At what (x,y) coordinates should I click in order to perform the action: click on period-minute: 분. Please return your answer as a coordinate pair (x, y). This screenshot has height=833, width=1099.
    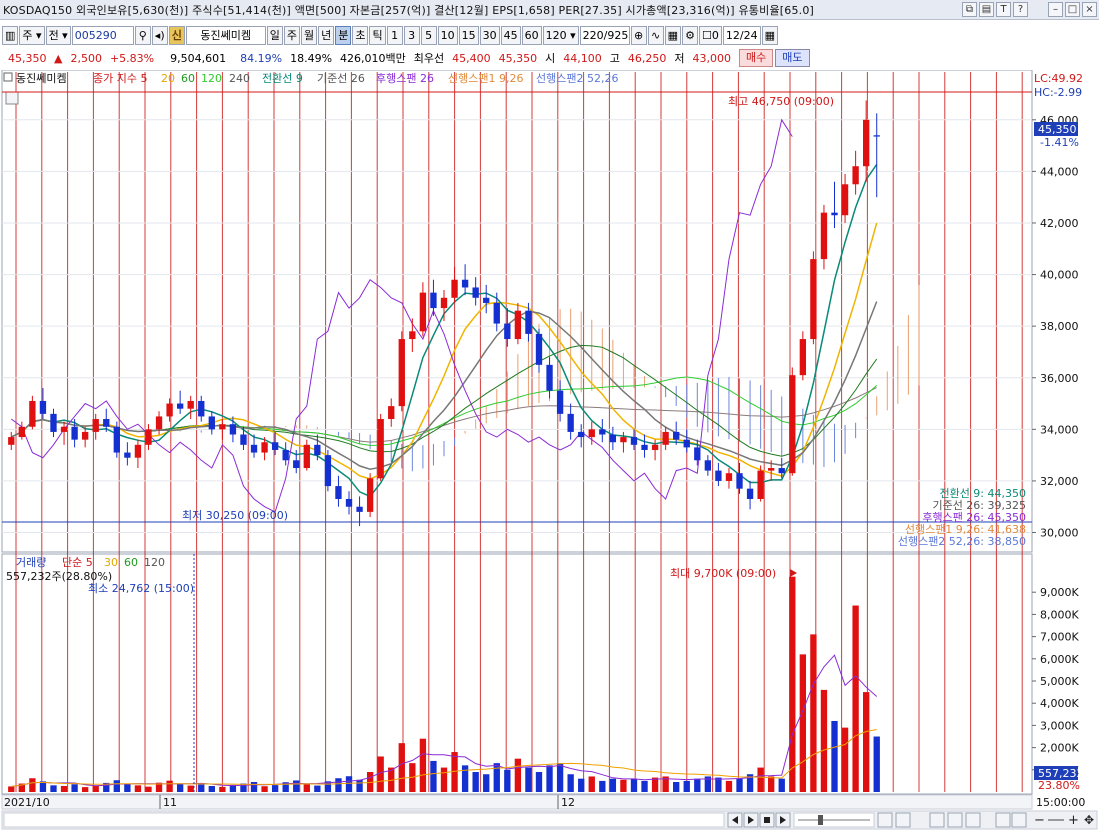
    Looking at the image, I should click on (343, 35).